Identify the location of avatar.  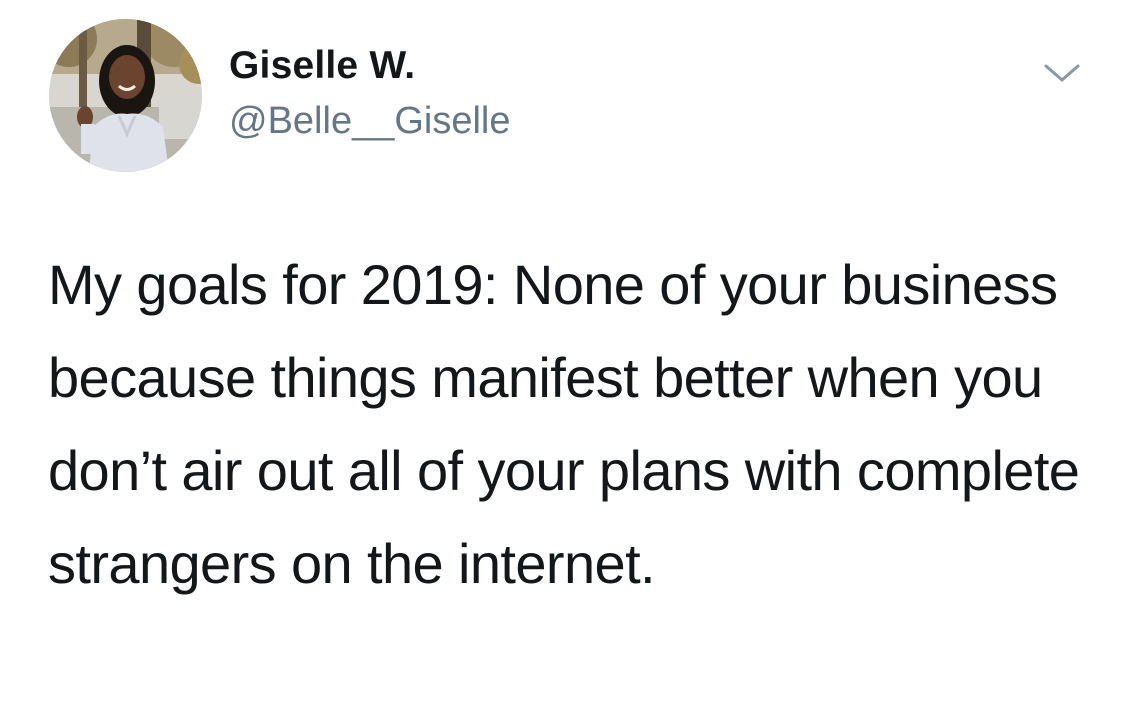
(125, 95).